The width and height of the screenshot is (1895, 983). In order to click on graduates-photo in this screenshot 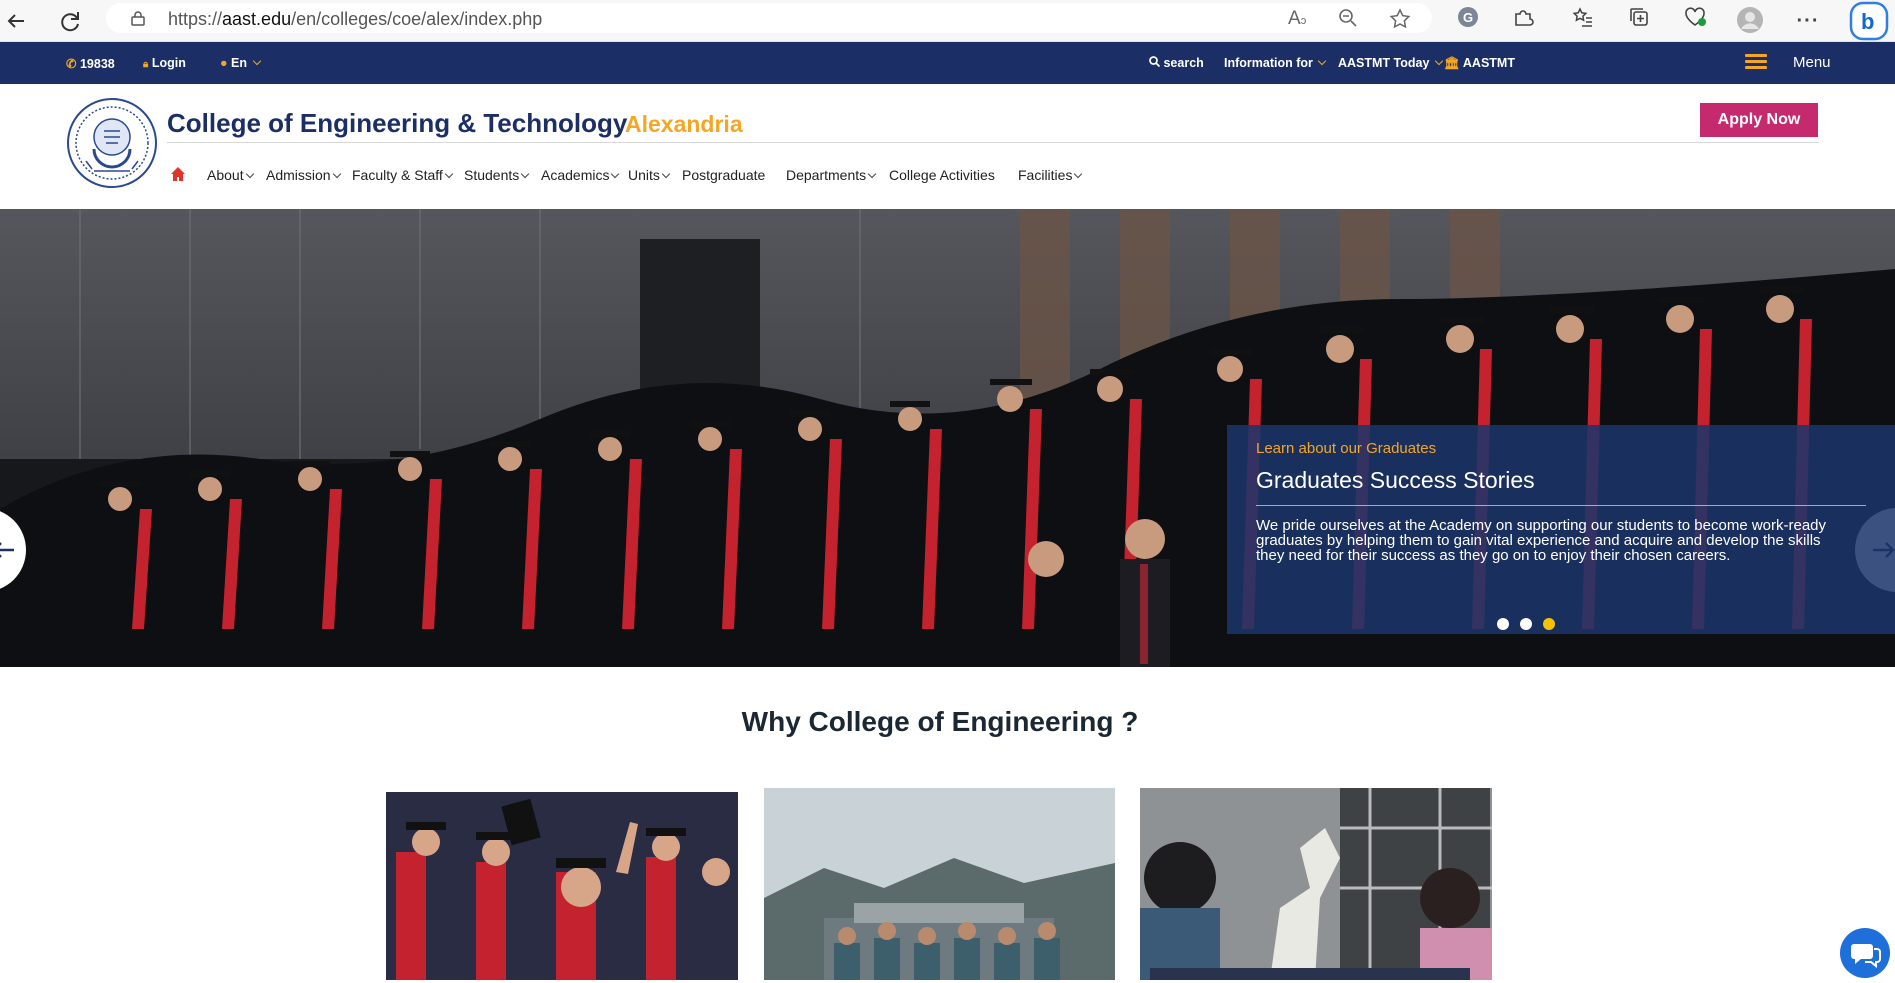, I will do `click(562, 886)`.